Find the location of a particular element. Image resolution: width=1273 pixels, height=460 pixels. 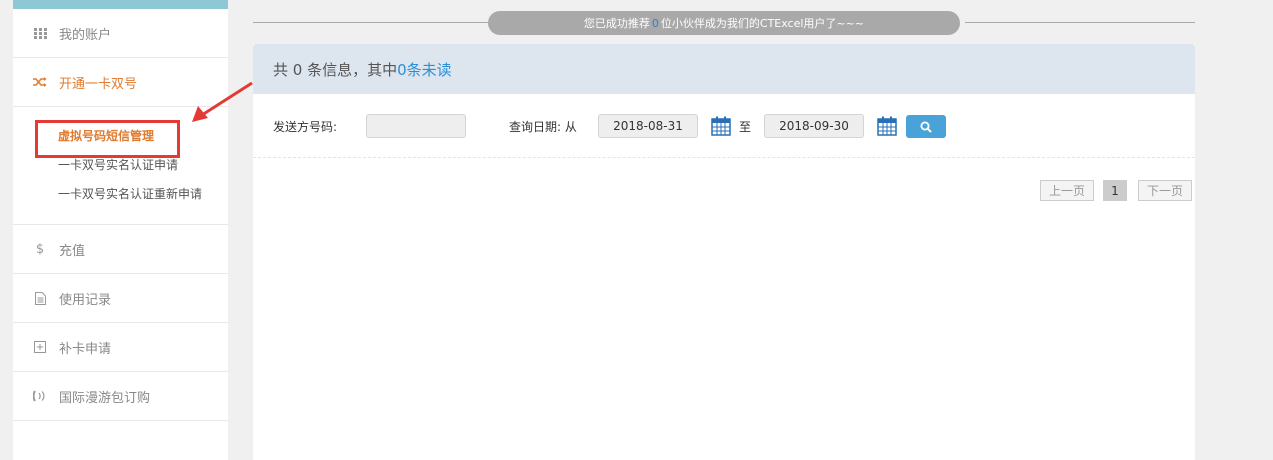

sidebar-item-roaming-package: 国际漫游包订购 is located at coordinates (120, 396).